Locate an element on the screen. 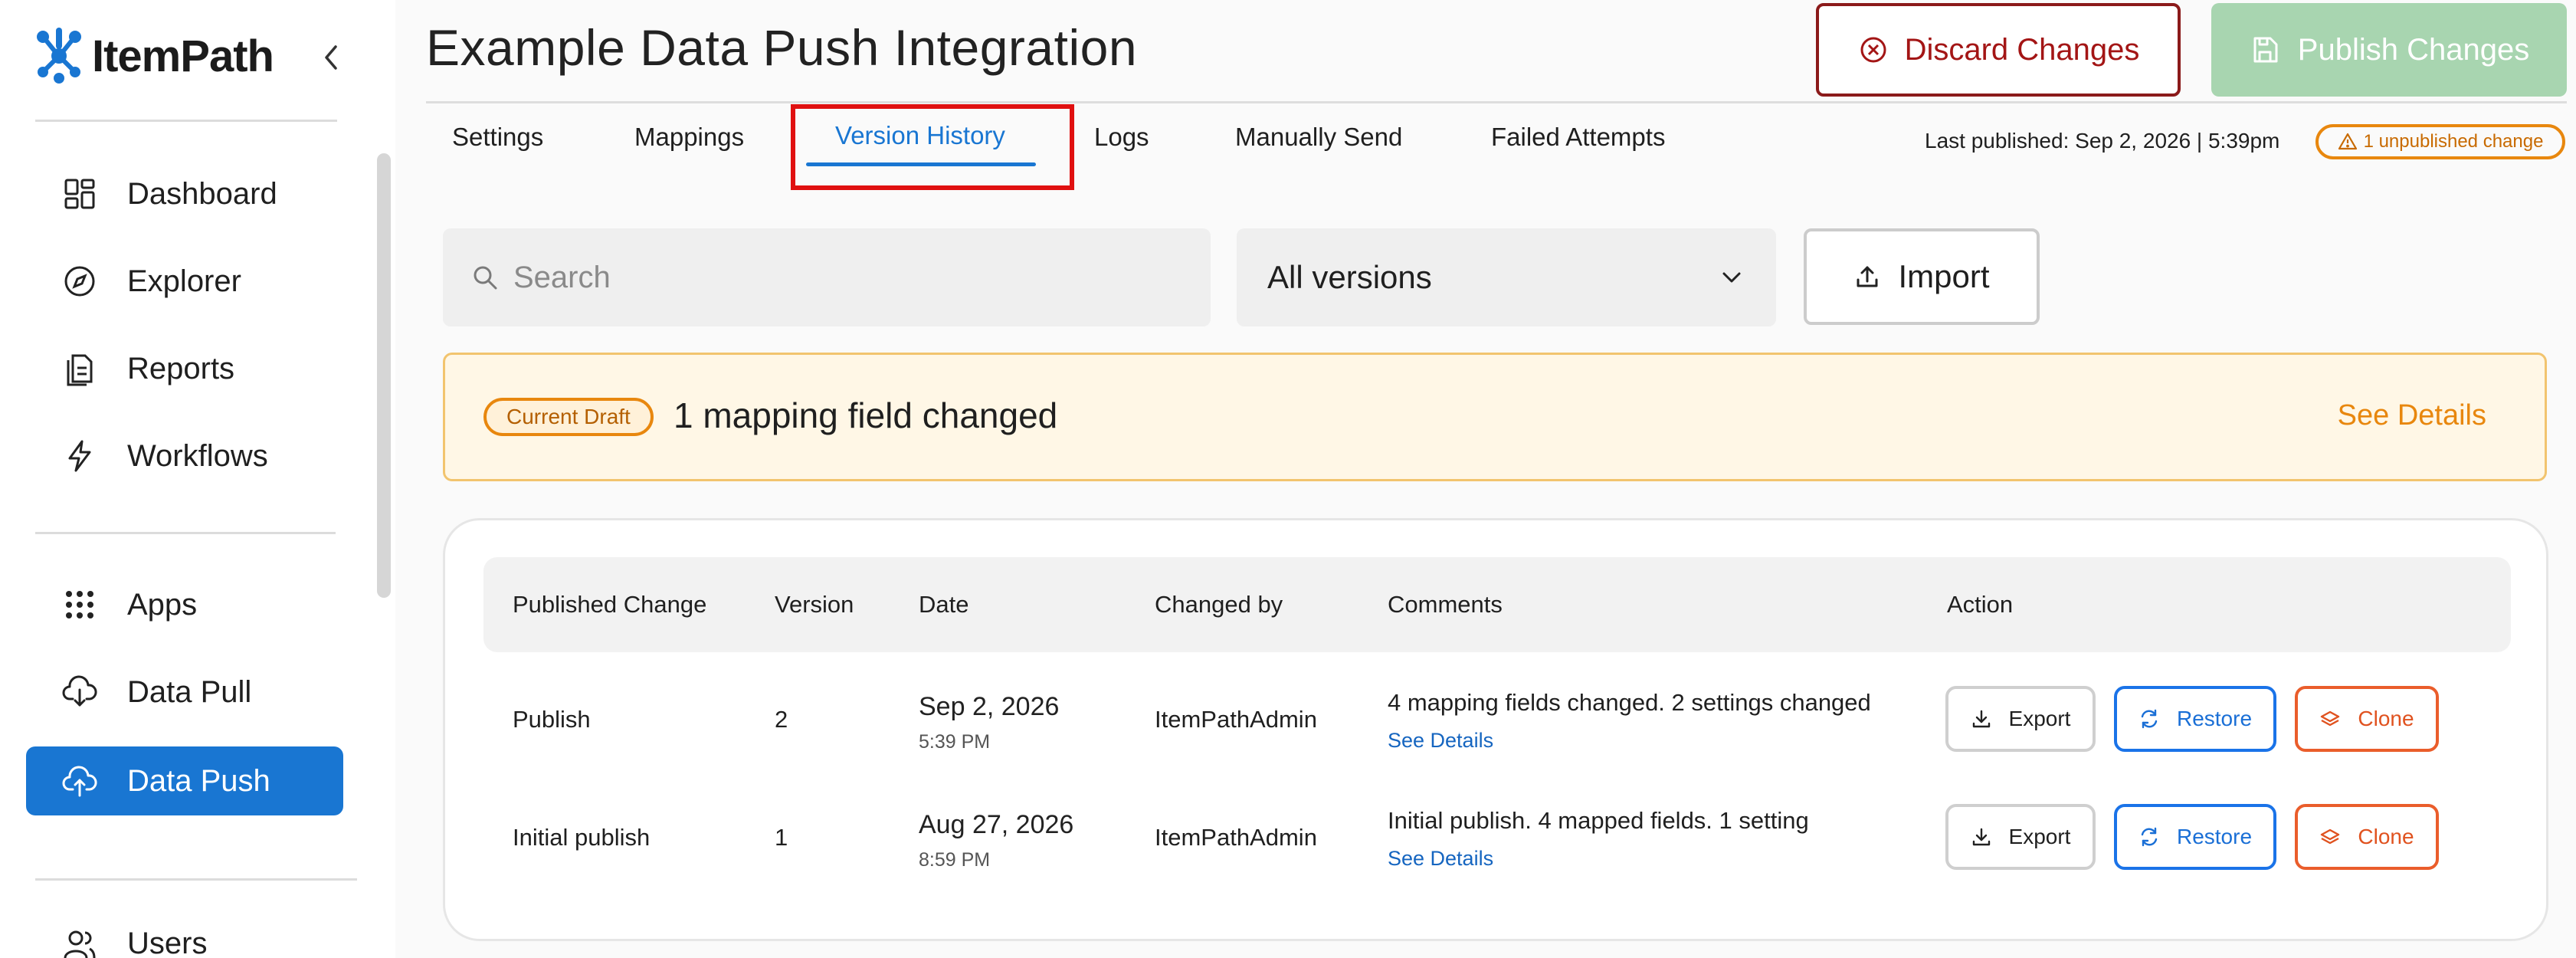 The width and height of the screenshot is (2576, 958). sidebar-item-reports: Reports is located at coordinates (184, 368).